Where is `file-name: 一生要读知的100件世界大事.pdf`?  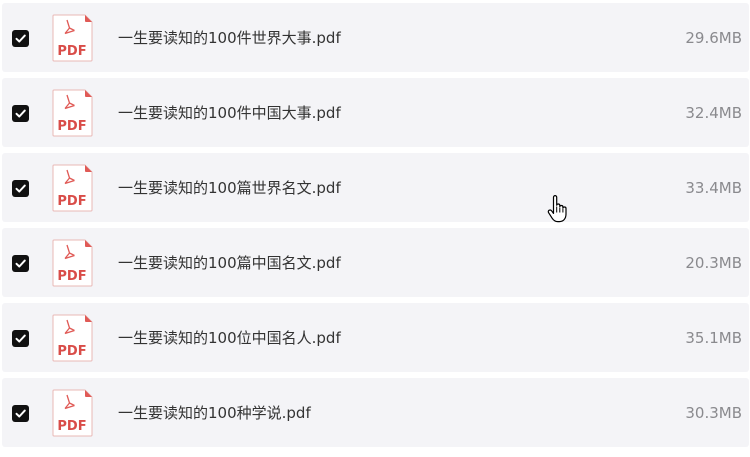
file-name: 一生要读知的100件世界大事.pdf is located at coordinates (229, 38).